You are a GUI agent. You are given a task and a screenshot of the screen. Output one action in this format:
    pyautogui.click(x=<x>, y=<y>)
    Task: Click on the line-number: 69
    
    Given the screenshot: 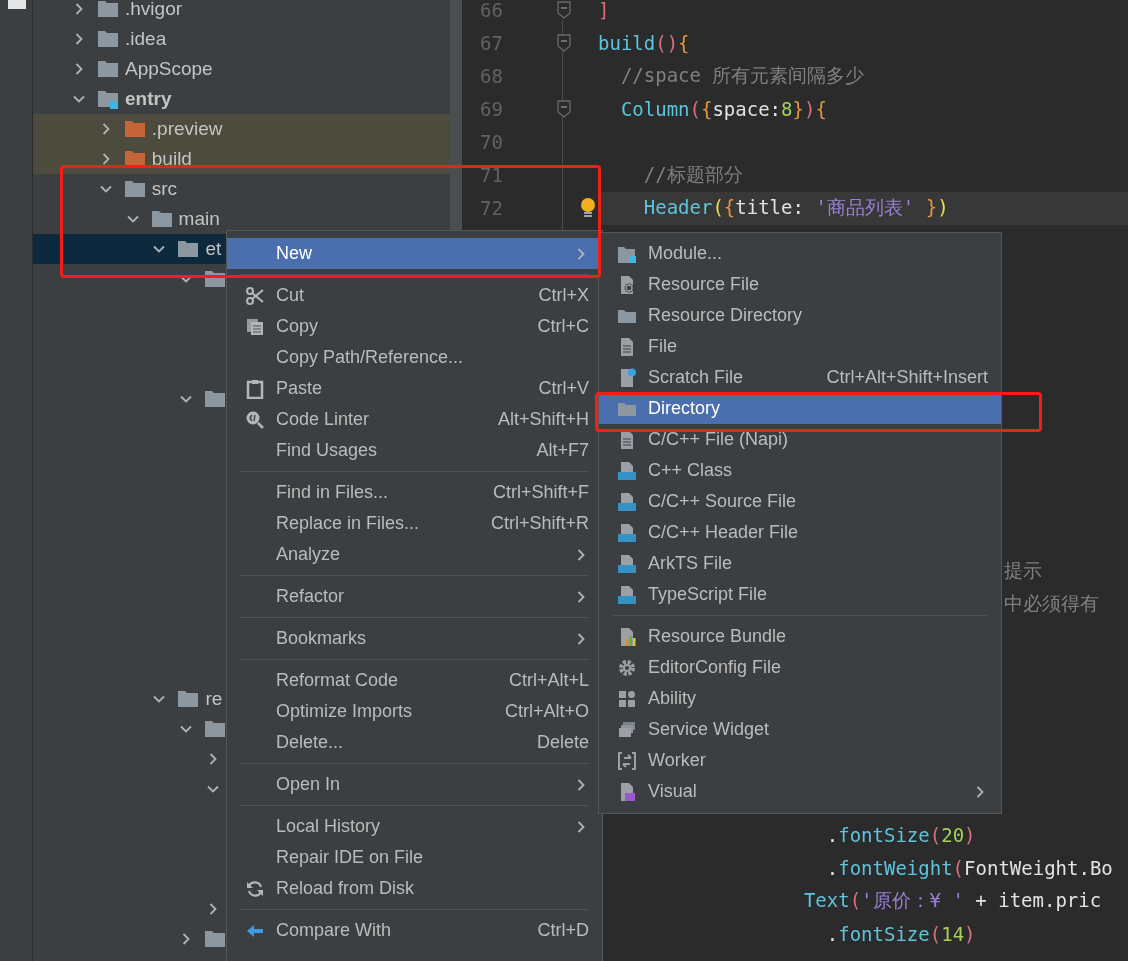 What is the action you would take?
    pyautogui.click(x=491, y=109)
    